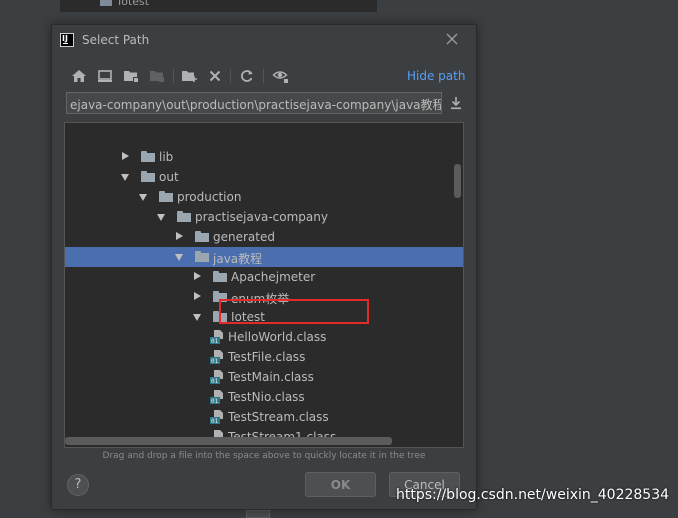 This screenshot has width=678, height=518. I want to click on show-hidden-icon, so click(280, 77).